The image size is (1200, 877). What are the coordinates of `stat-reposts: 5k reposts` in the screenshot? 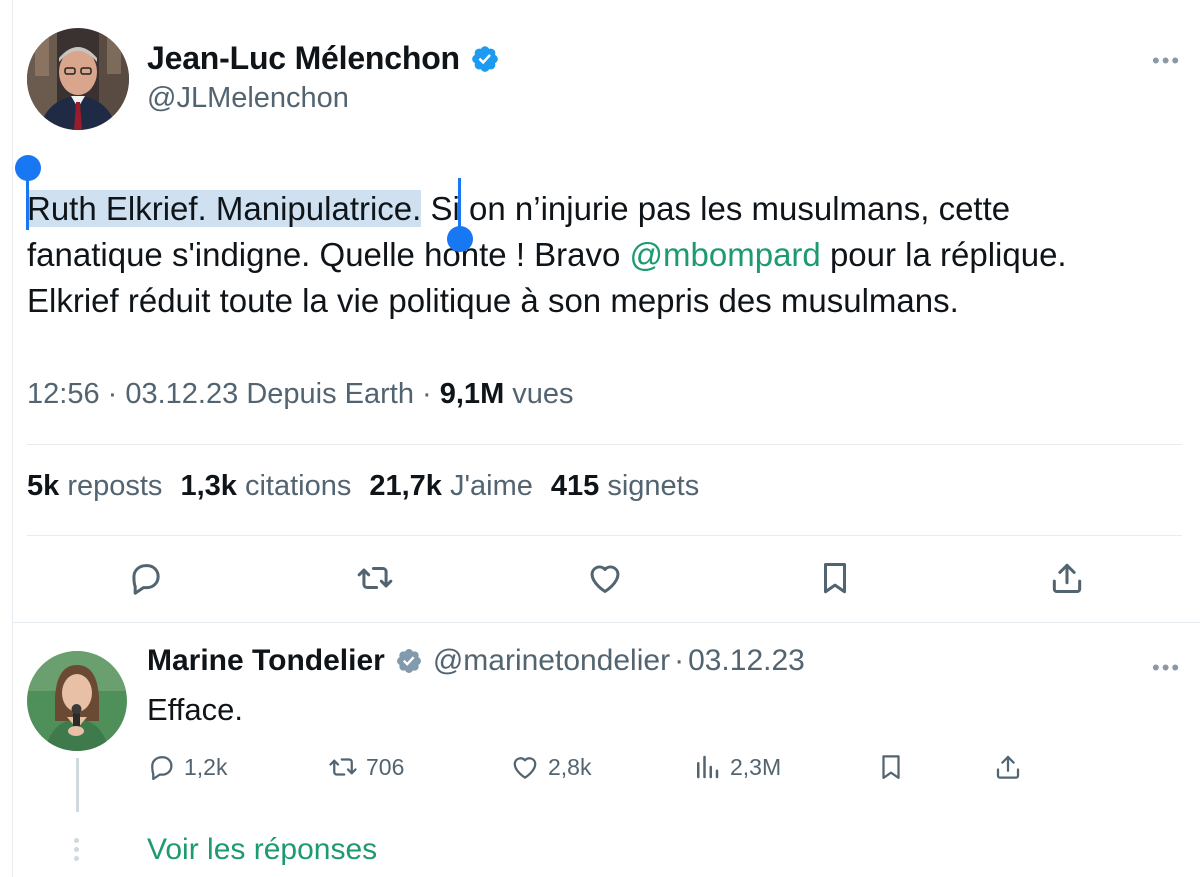 It's located at (94, 486).